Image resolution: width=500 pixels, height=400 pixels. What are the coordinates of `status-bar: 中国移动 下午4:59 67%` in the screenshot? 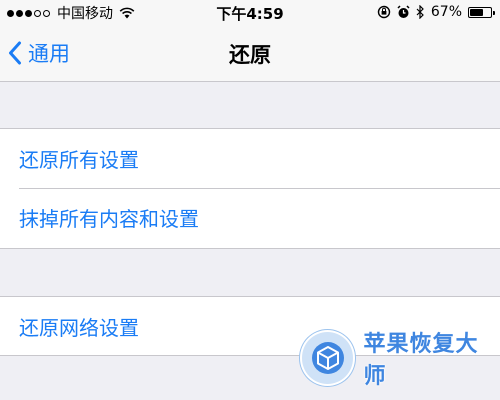 It's located at (250, 13).